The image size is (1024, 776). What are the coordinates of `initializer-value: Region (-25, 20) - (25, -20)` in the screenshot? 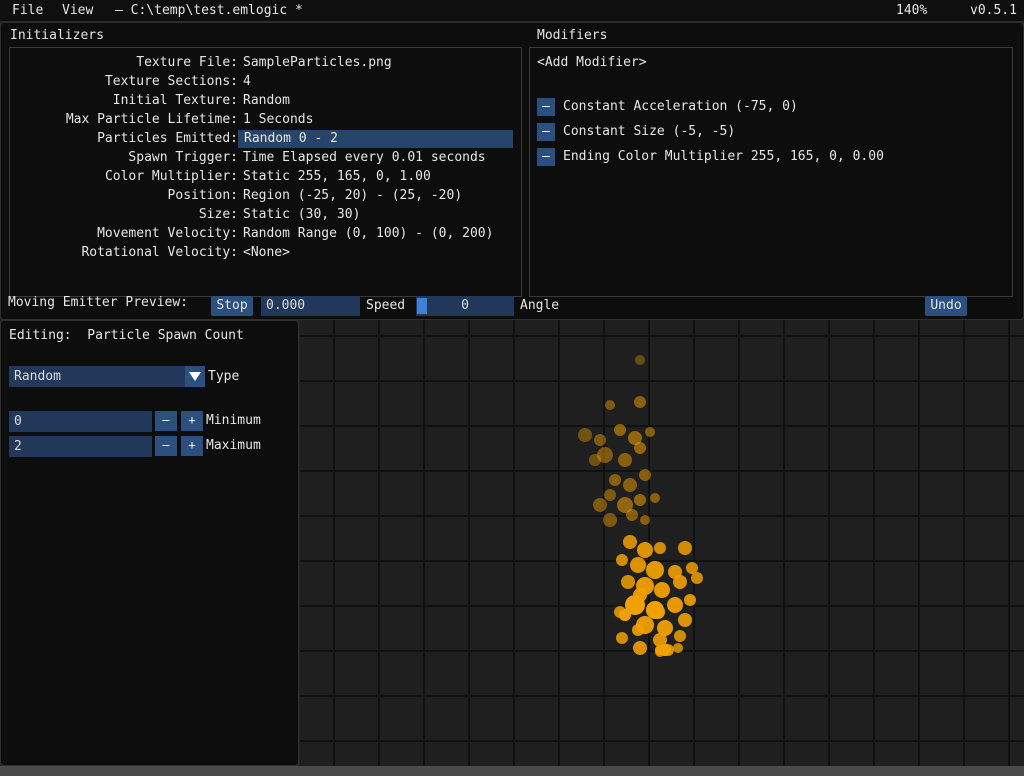 It's located at (353, 195).